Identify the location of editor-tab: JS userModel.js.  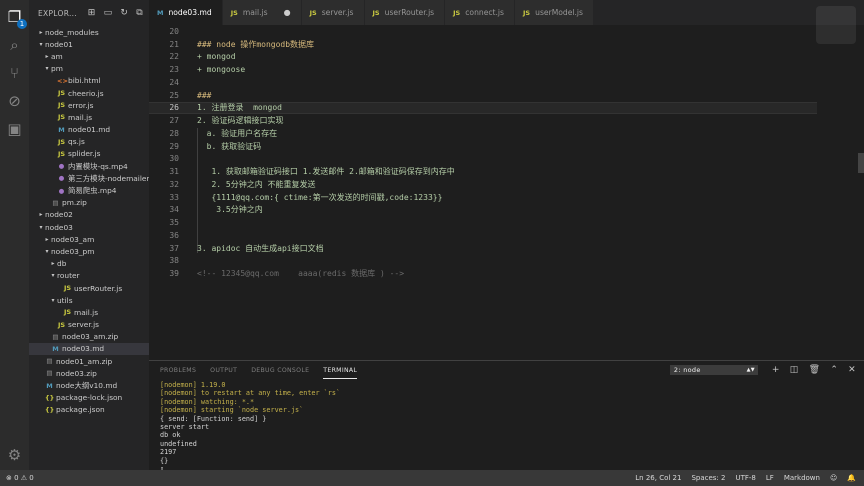
(554, 12).